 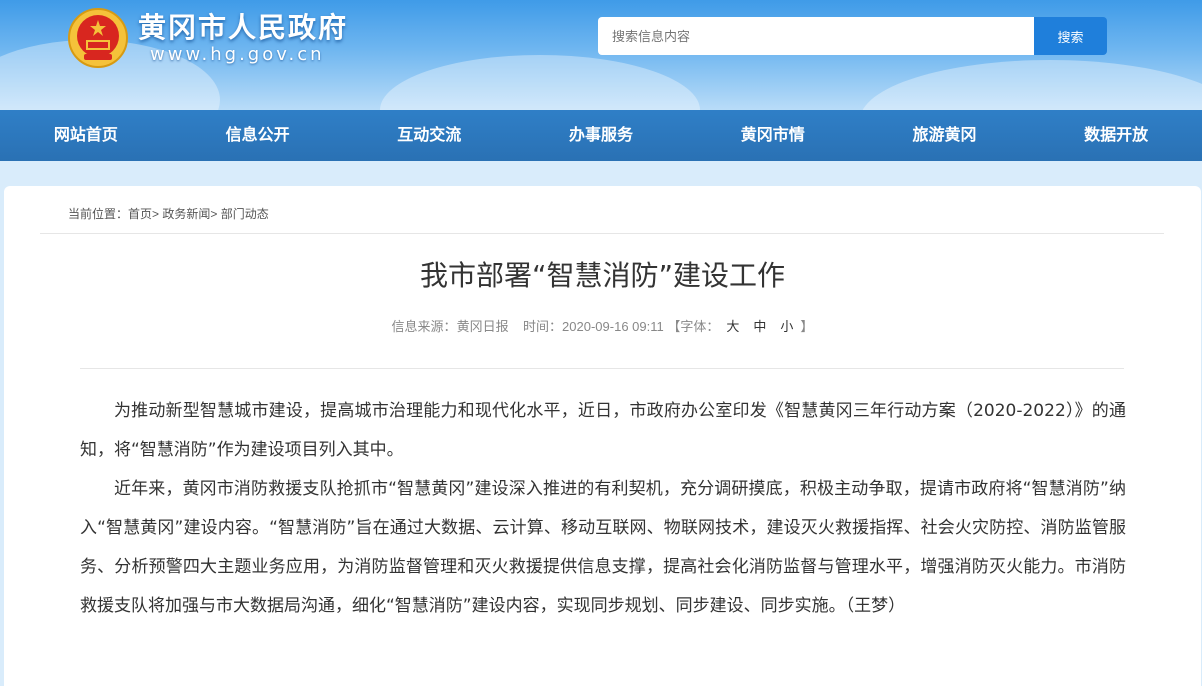 I want to click on breadcrumb: 当前位置：首页> 政务新闻> 部门动态, so click(x=168, y=213).